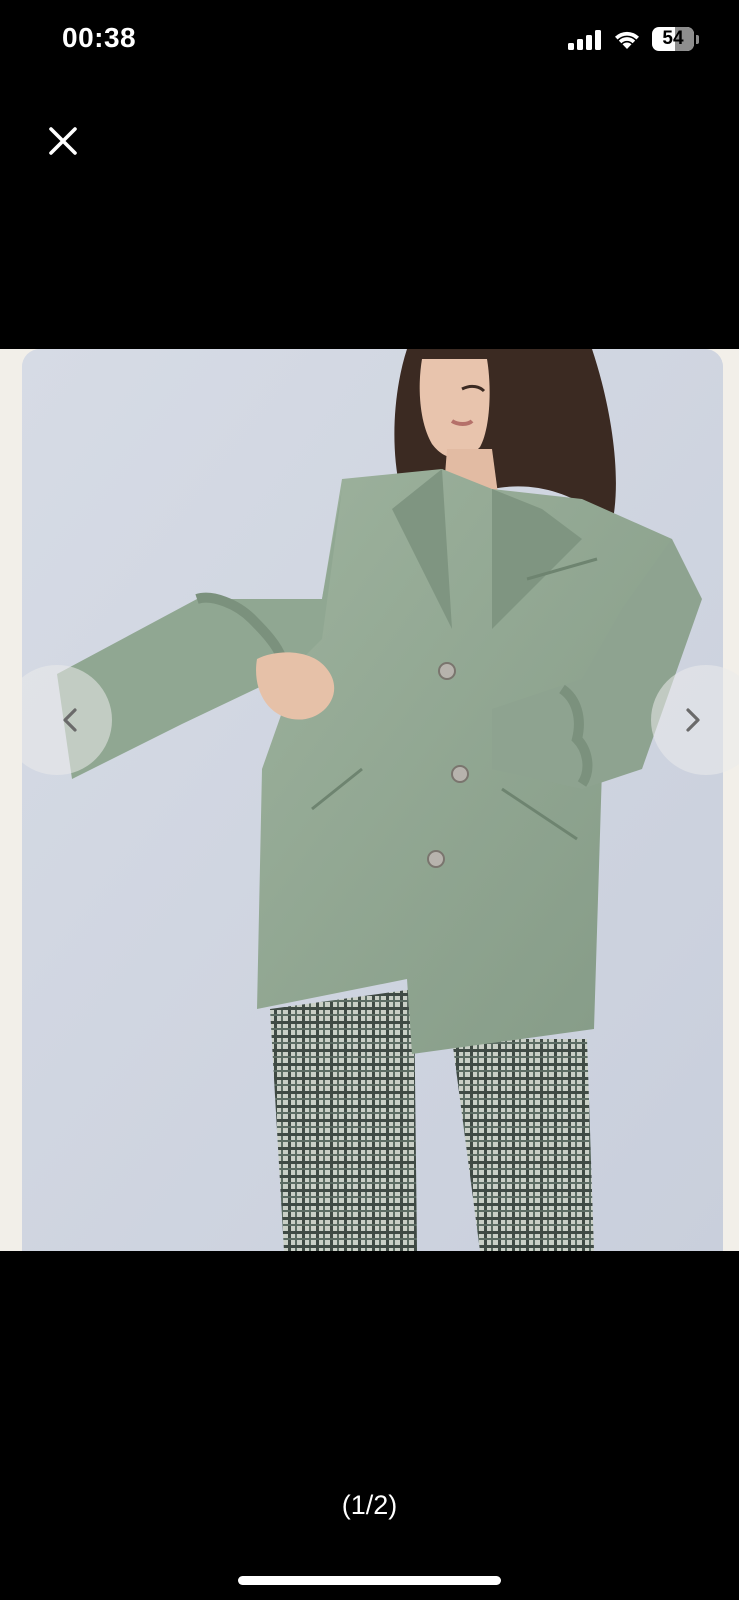  Describe the element at coordinates (584, 40) in the screenshot. I see `signal-icon` at that location.